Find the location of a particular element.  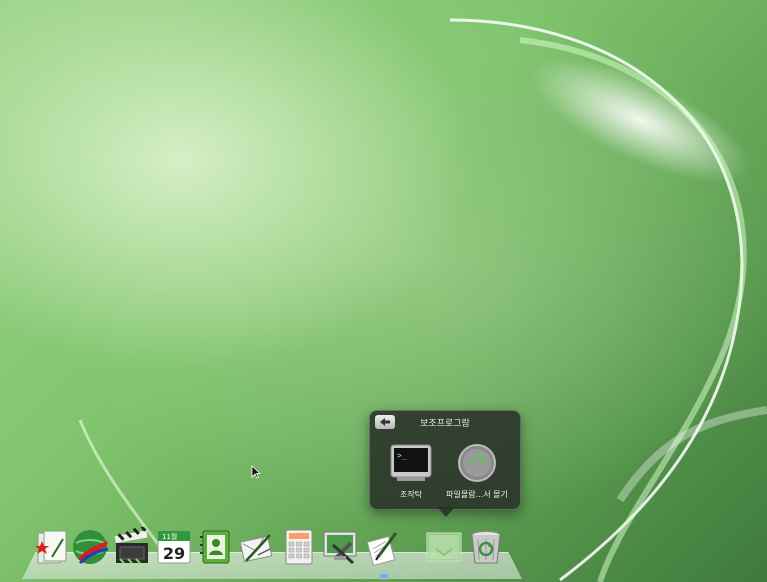

file-sharing-icon is located at coordinates (477, 463).